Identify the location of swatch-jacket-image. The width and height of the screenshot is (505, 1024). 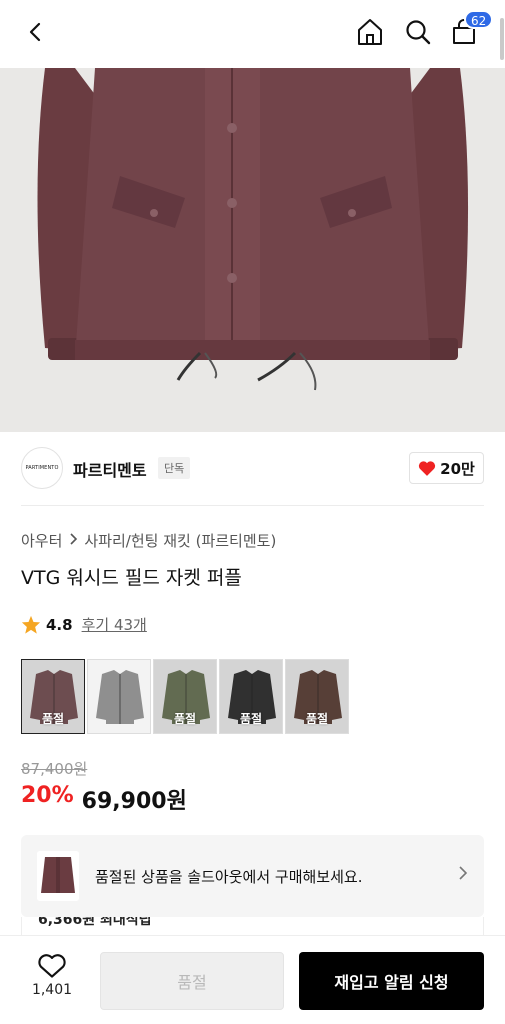
(119, 696).